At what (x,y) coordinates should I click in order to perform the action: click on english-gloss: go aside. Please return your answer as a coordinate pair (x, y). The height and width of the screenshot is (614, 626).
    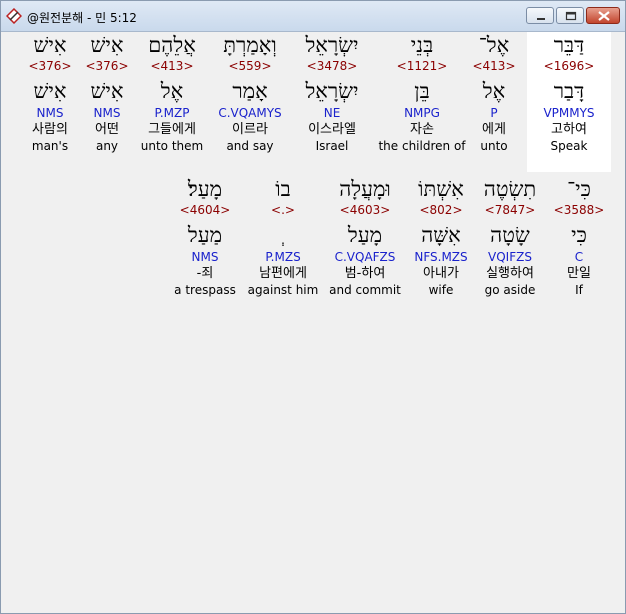
    Looking at the image, I should click on (510, 290).